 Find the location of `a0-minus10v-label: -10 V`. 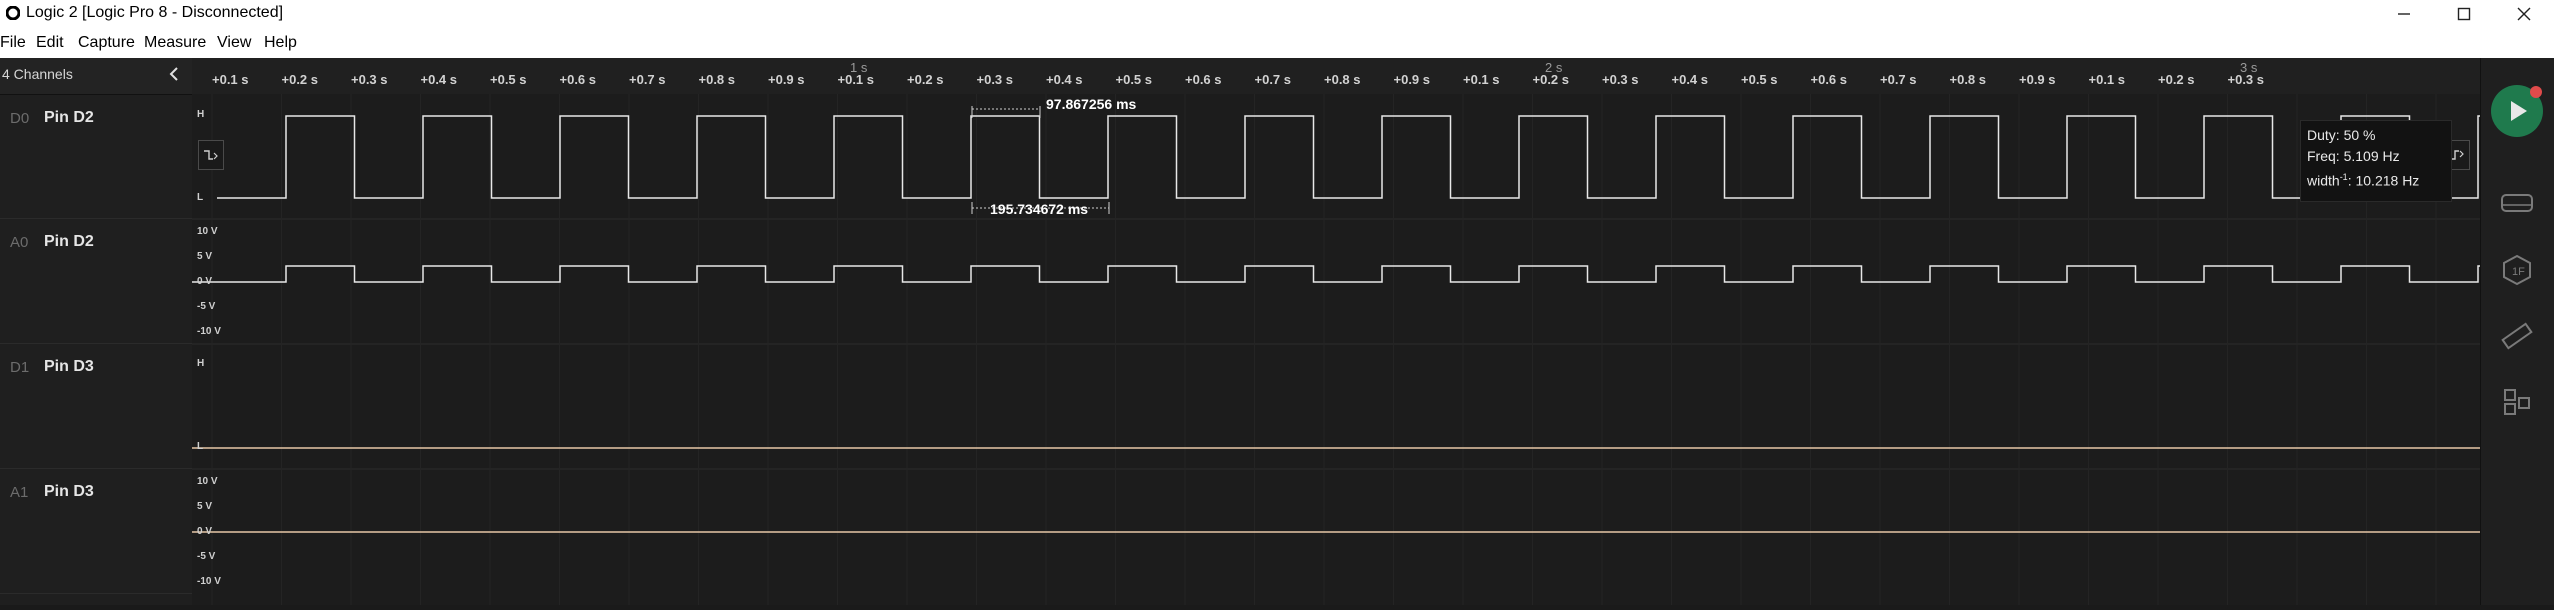

a0-minus10v-label: -10 V is located at coordinates (209, 331).